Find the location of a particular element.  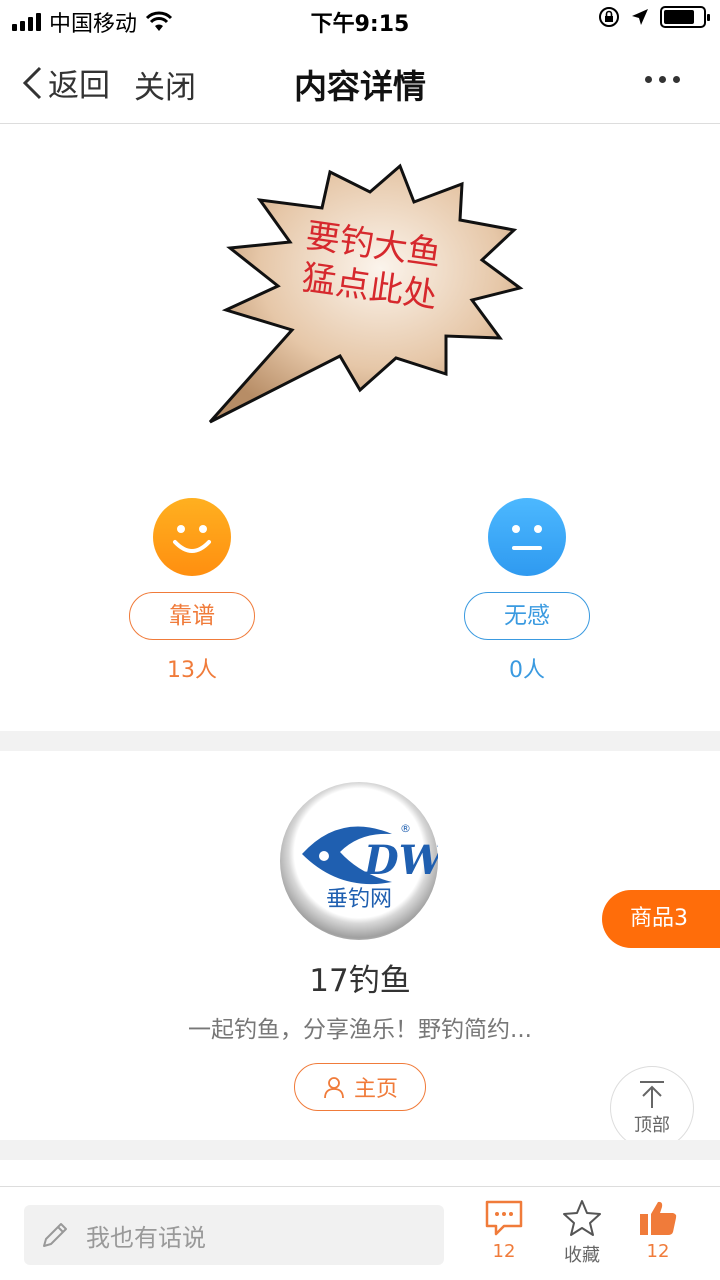

comment-placeholder: 我也有话说 is located at coordinates (146, 1237).